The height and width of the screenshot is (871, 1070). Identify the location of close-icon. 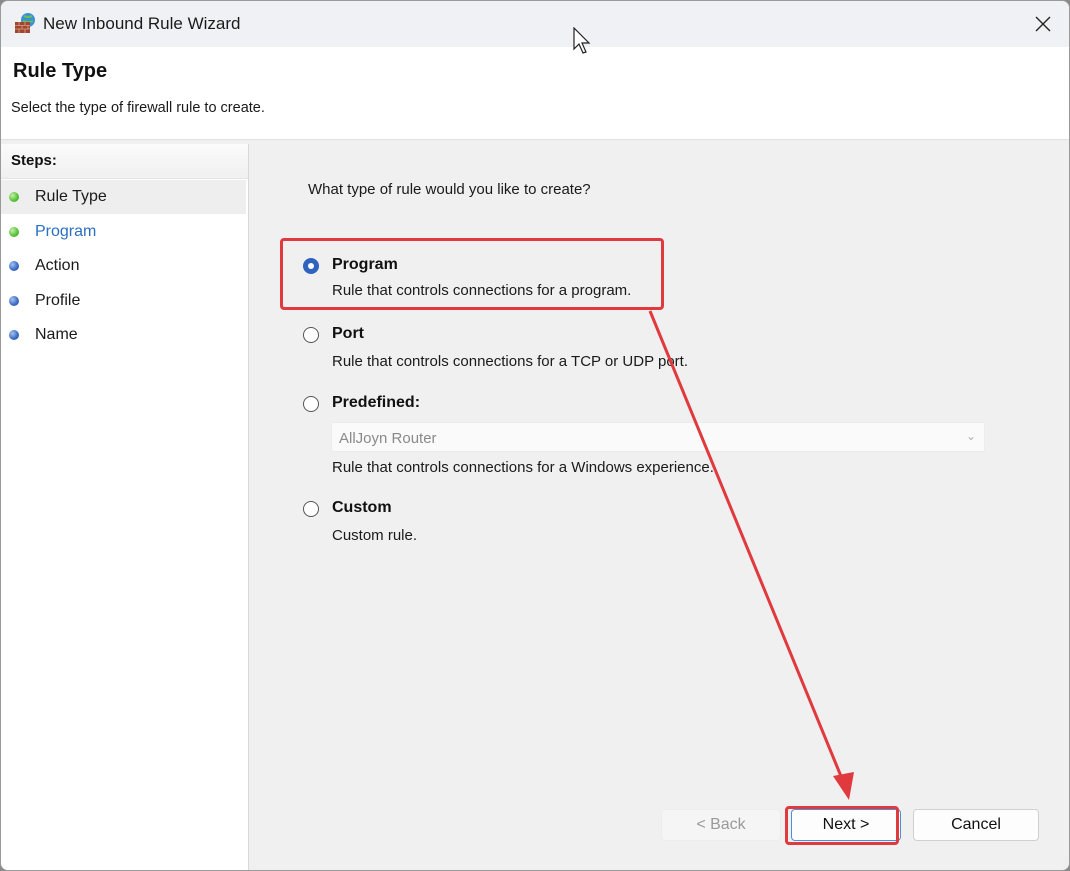
(1043, 24).